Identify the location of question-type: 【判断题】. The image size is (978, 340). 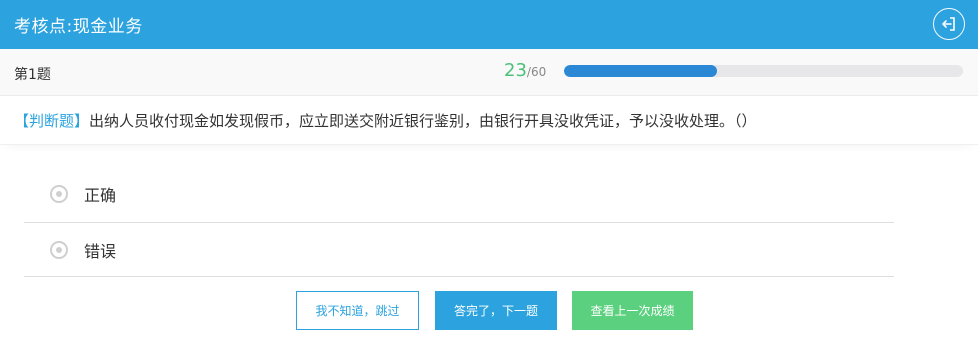
(52, 120).